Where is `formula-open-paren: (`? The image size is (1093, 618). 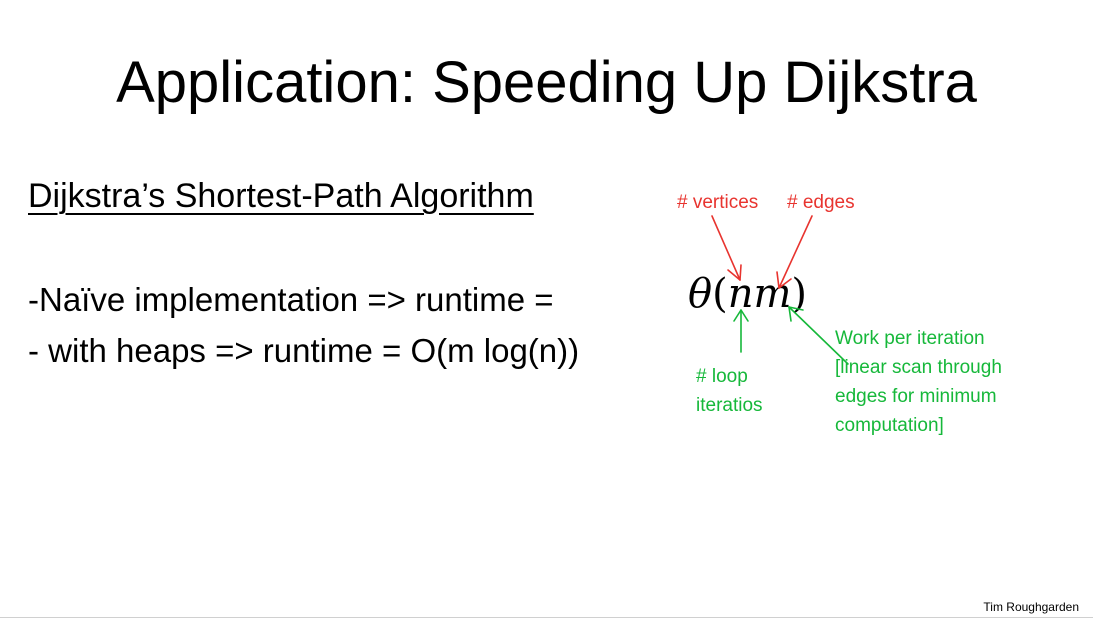
formula-open-paren: ( is located at coordinates (720, 294).